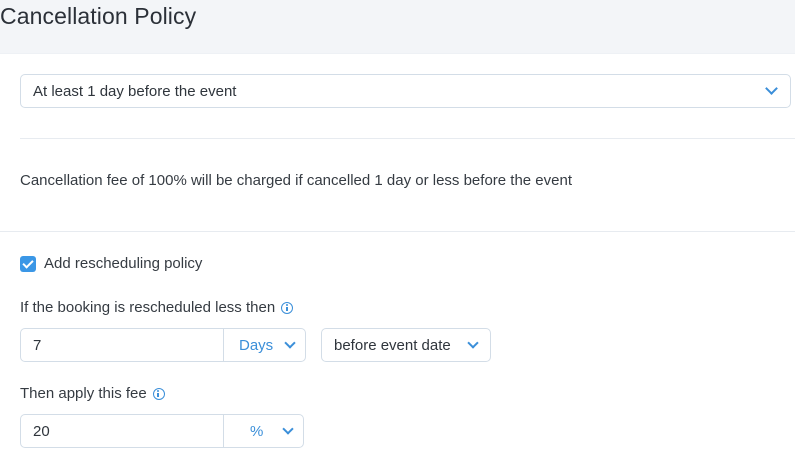 This screenshot has width=795, height=456. I want to click on reschedule-fee-input: 20, so click(122, 431).